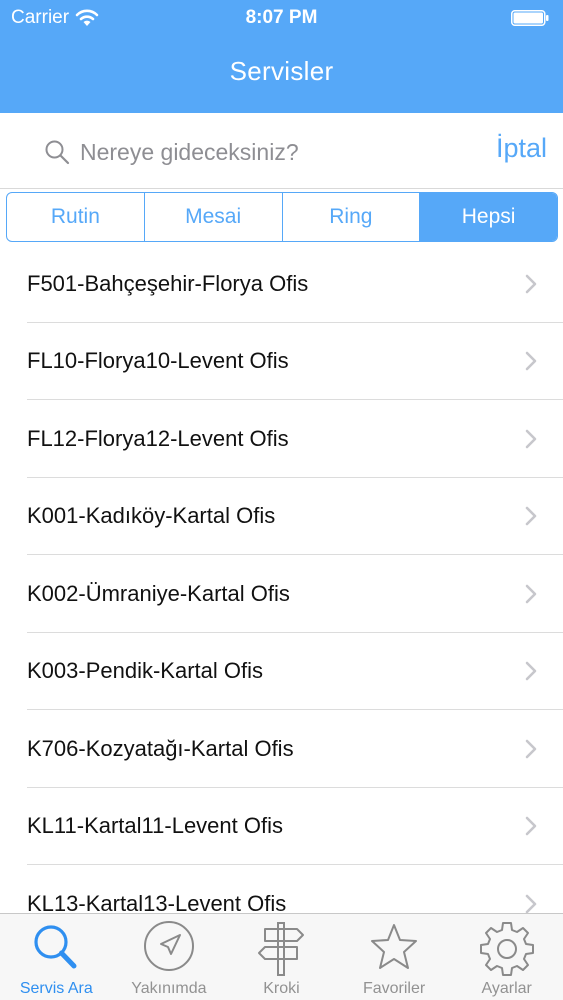 The width and height of the screenshot is (563, 1000). I want to click on route-label: KL11-Kartal11-Levent Ofis, so click(155, 826).